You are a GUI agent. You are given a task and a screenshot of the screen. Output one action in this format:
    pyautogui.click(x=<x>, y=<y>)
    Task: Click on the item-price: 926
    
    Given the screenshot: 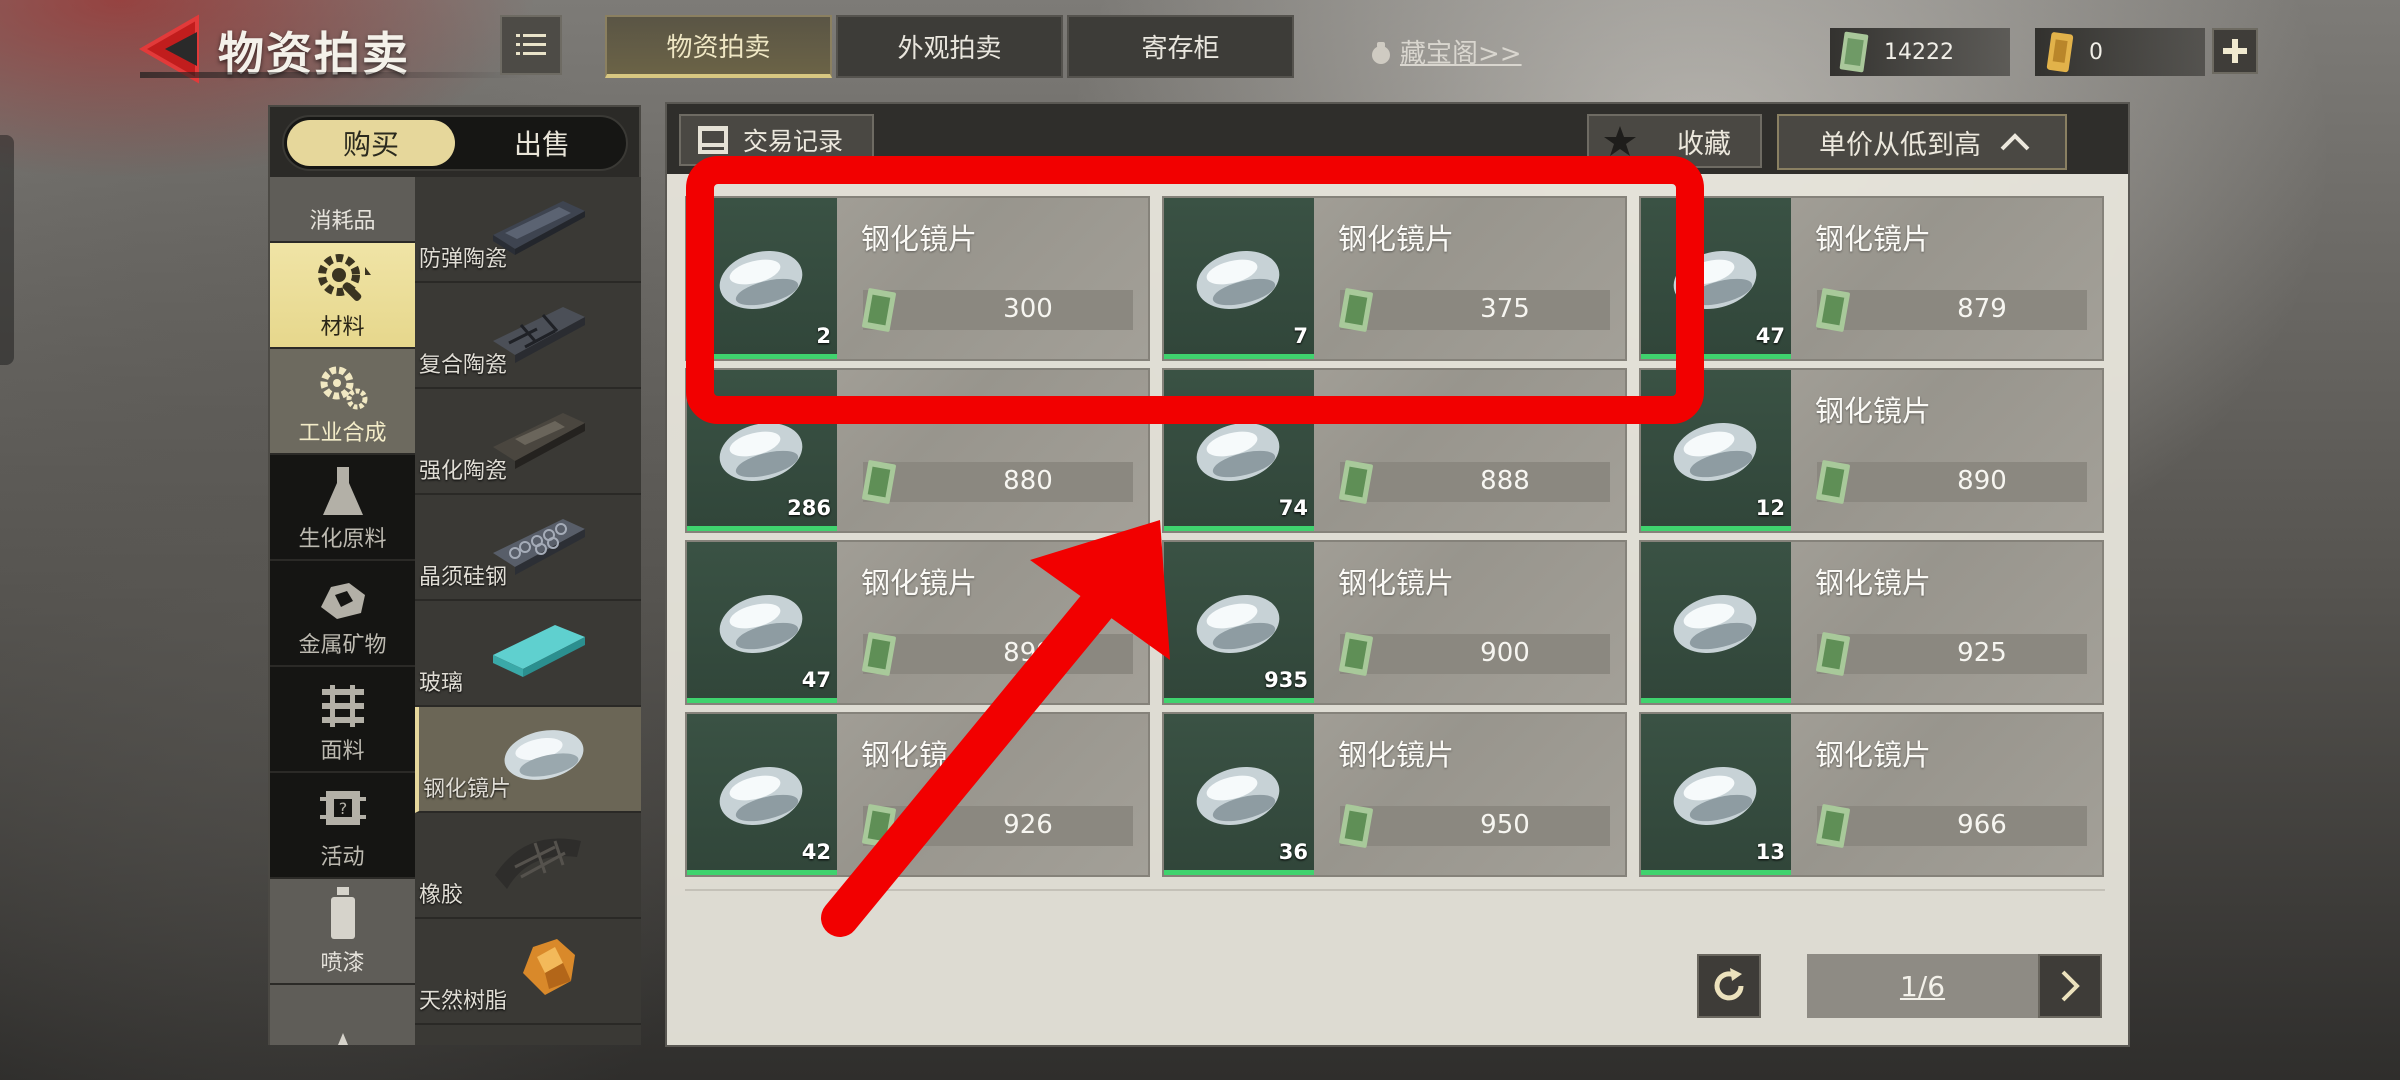 What is the action you would take?
    pyautogui.click(x=1028, y=825)
    